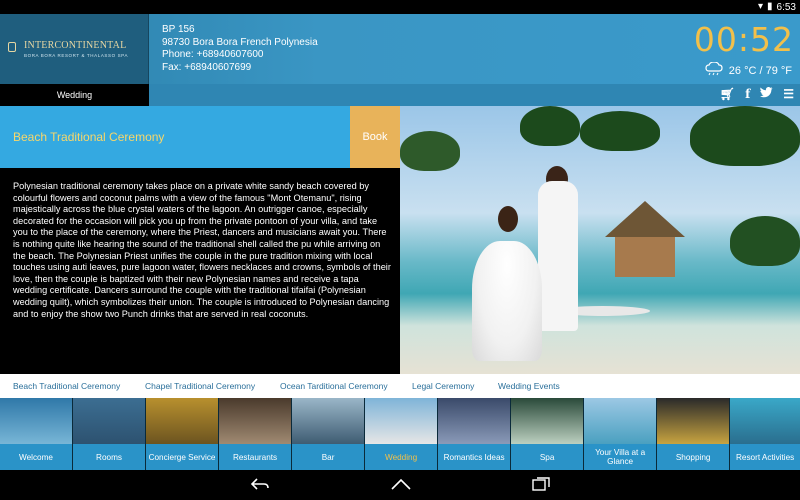 The image size is (800, 500). I want to click on tile-welcome: Welcome, so click(36, 434).